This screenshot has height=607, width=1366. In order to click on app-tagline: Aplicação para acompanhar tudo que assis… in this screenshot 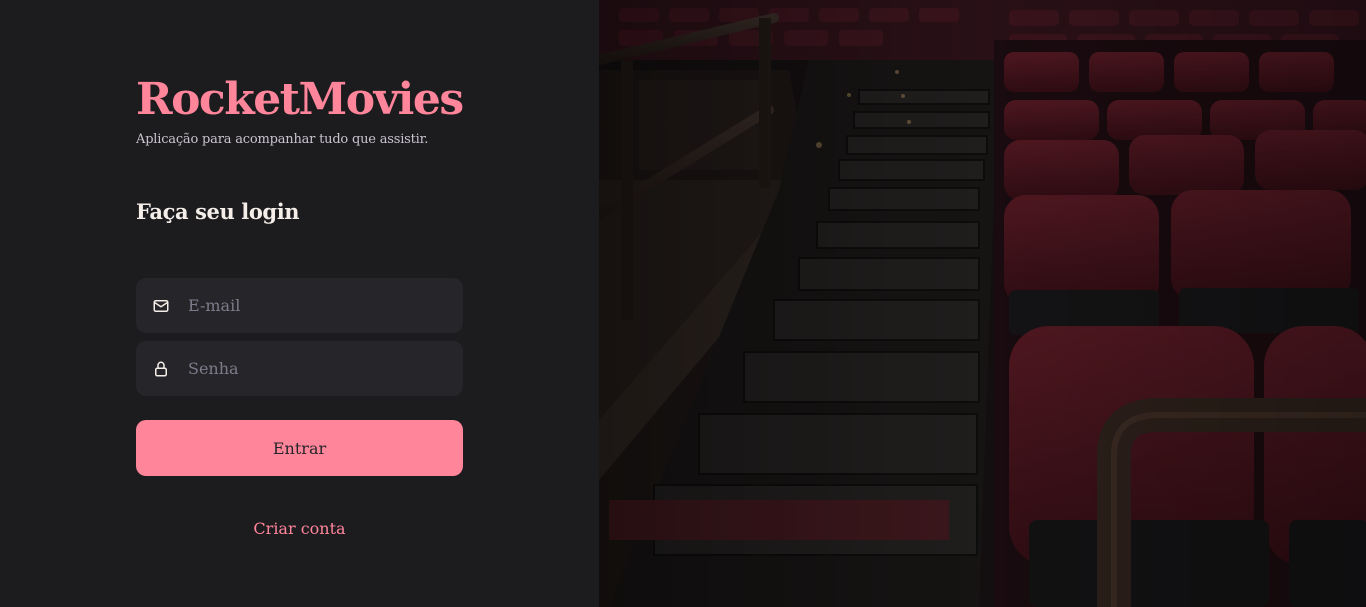, I will do `click(282, 139)`.